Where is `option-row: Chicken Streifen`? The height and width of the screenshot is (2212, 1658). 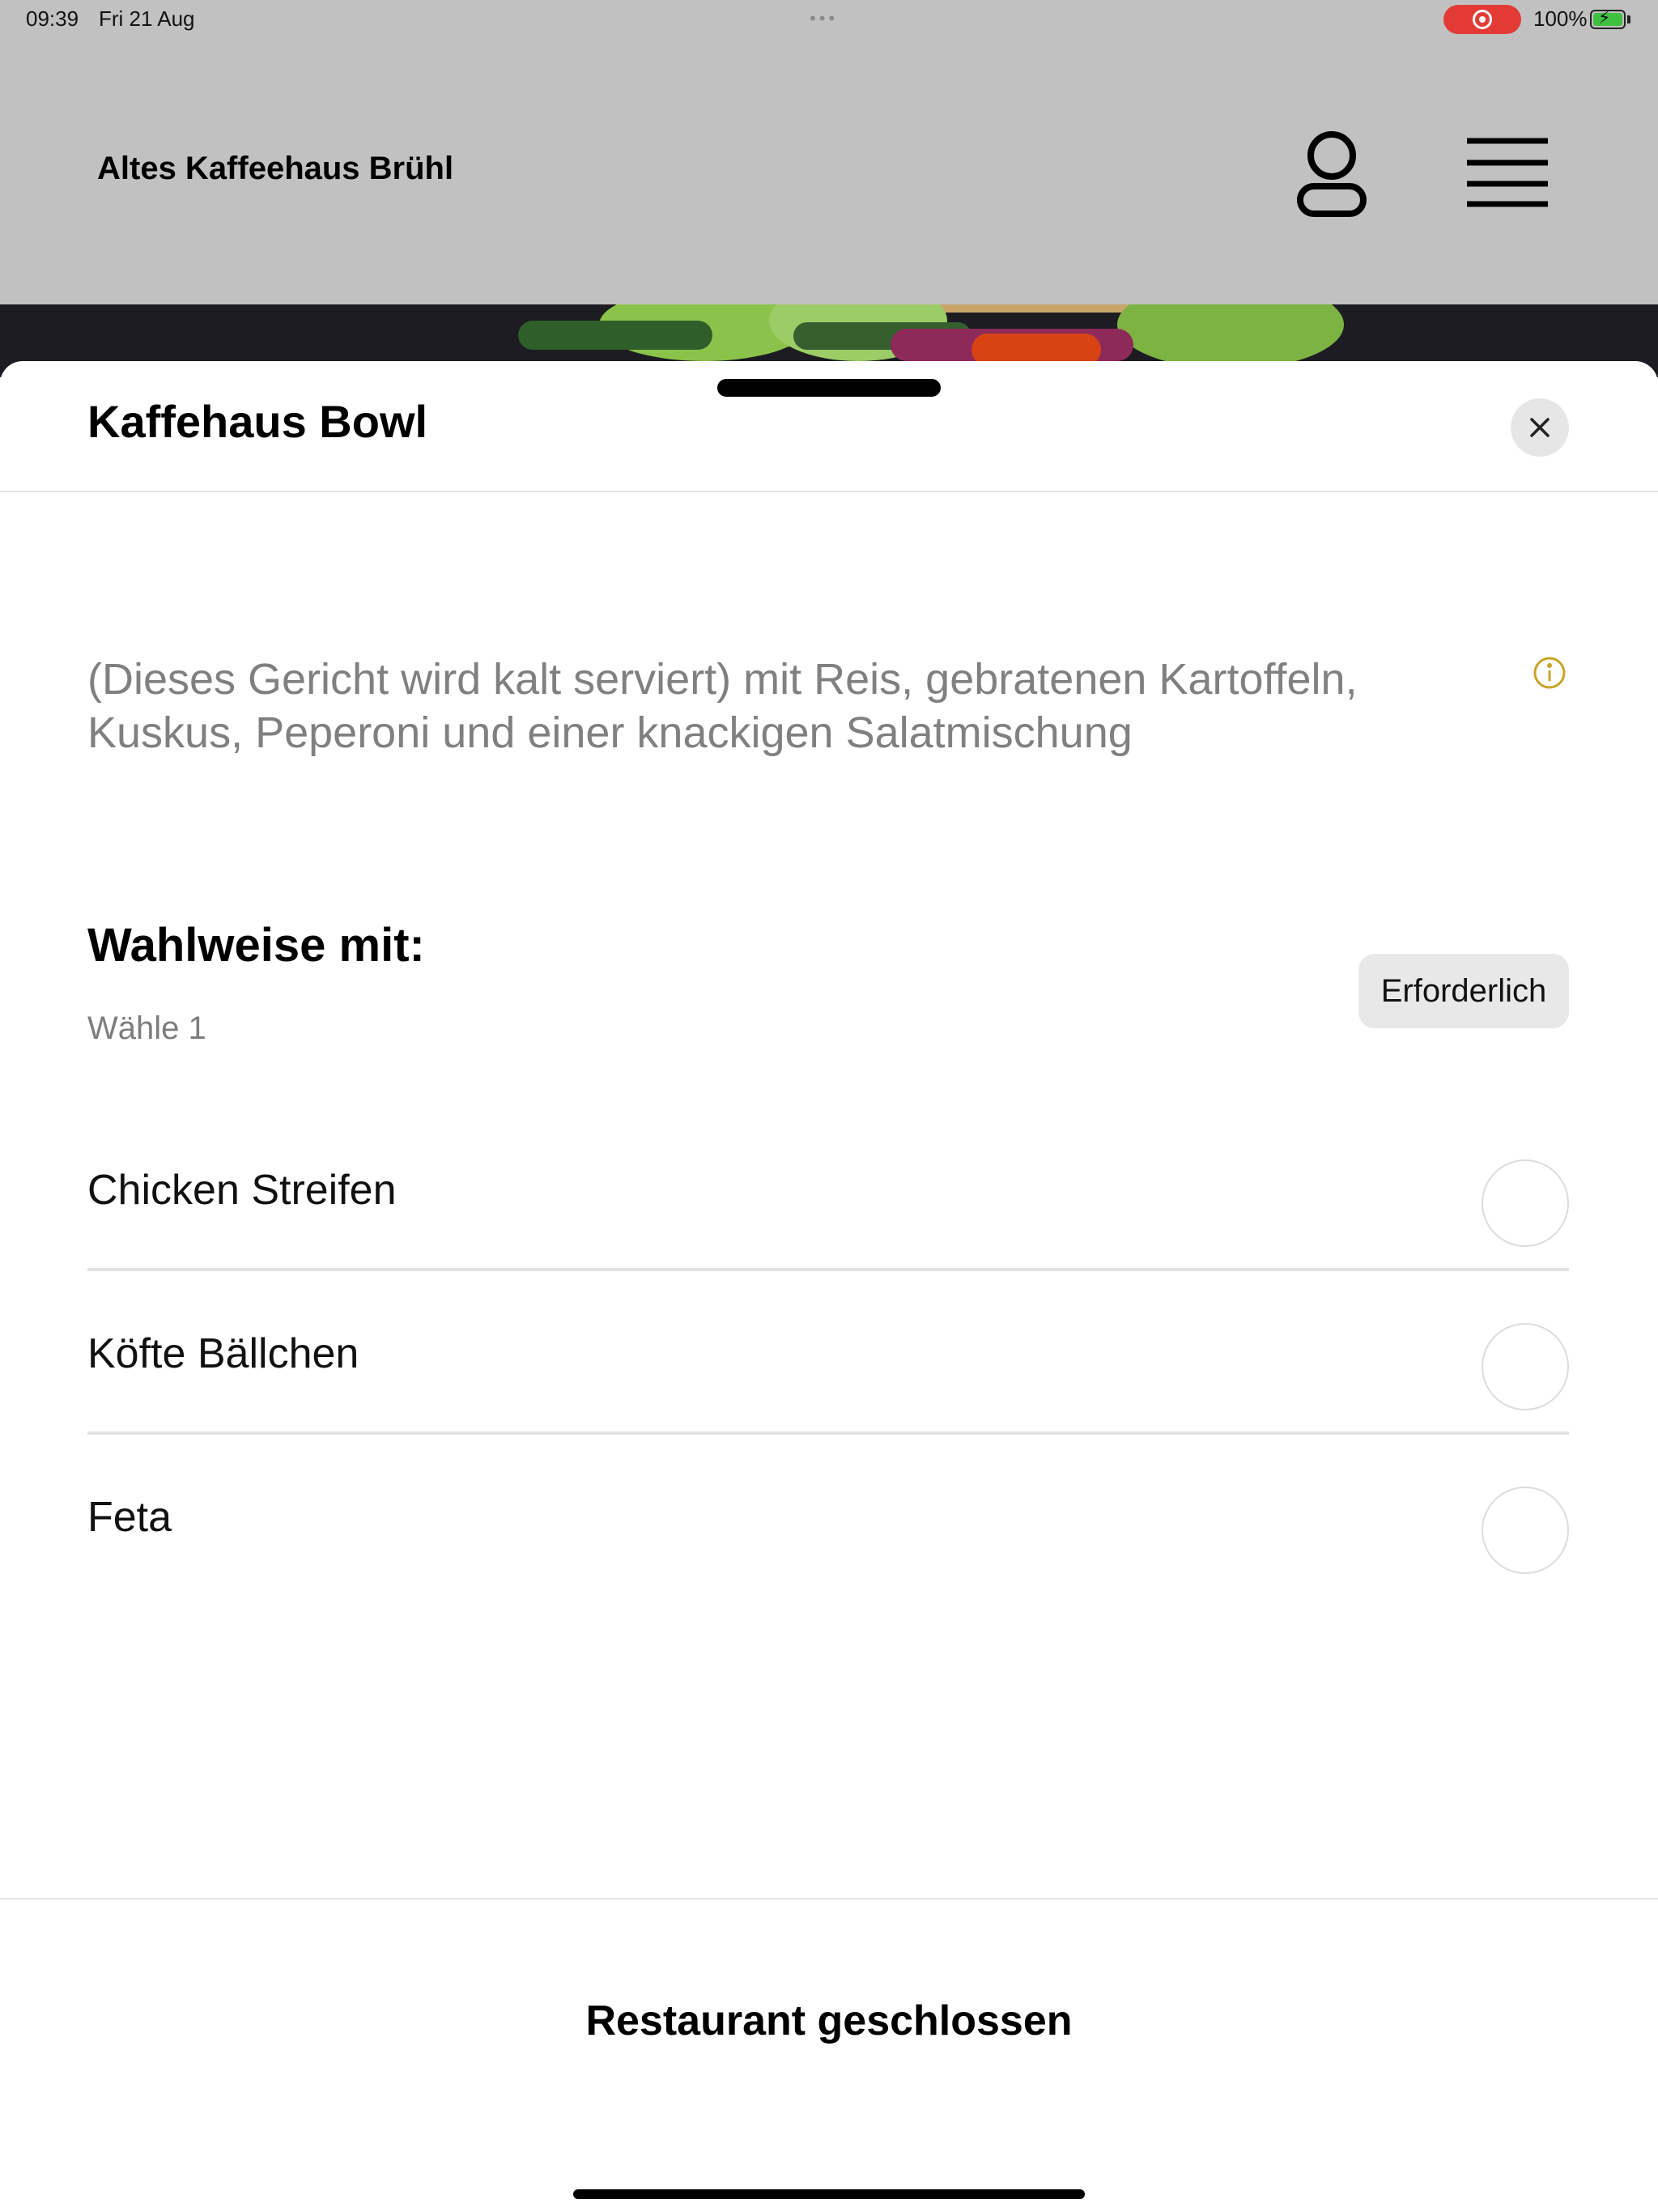
option-row: Chicken Streifen is located at coordinates (828, 1190).